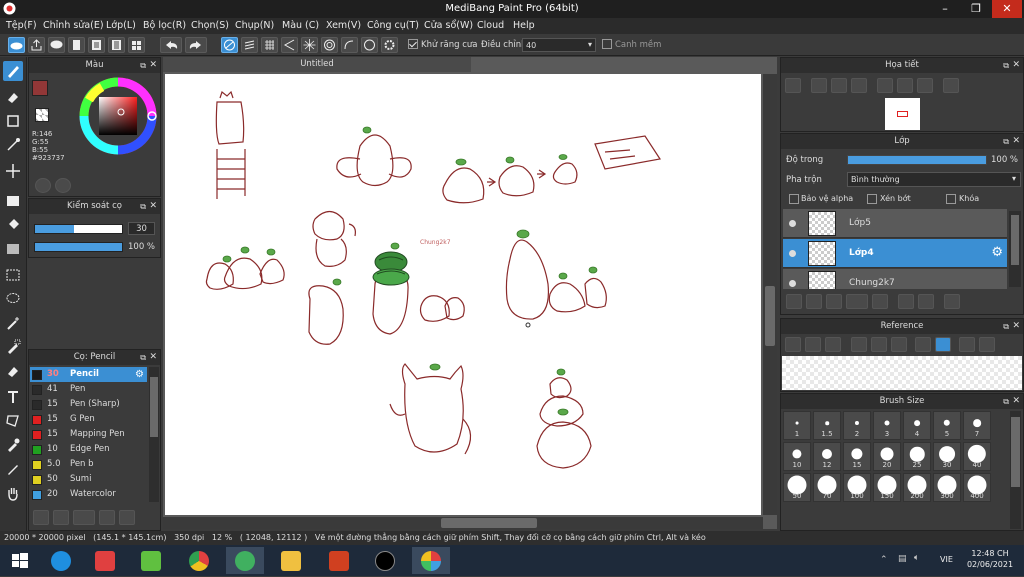 Image resolution: width=1024 pixels, height=577 pixels. I want to click on brush-size-option: 1.5, so click(827, 425).